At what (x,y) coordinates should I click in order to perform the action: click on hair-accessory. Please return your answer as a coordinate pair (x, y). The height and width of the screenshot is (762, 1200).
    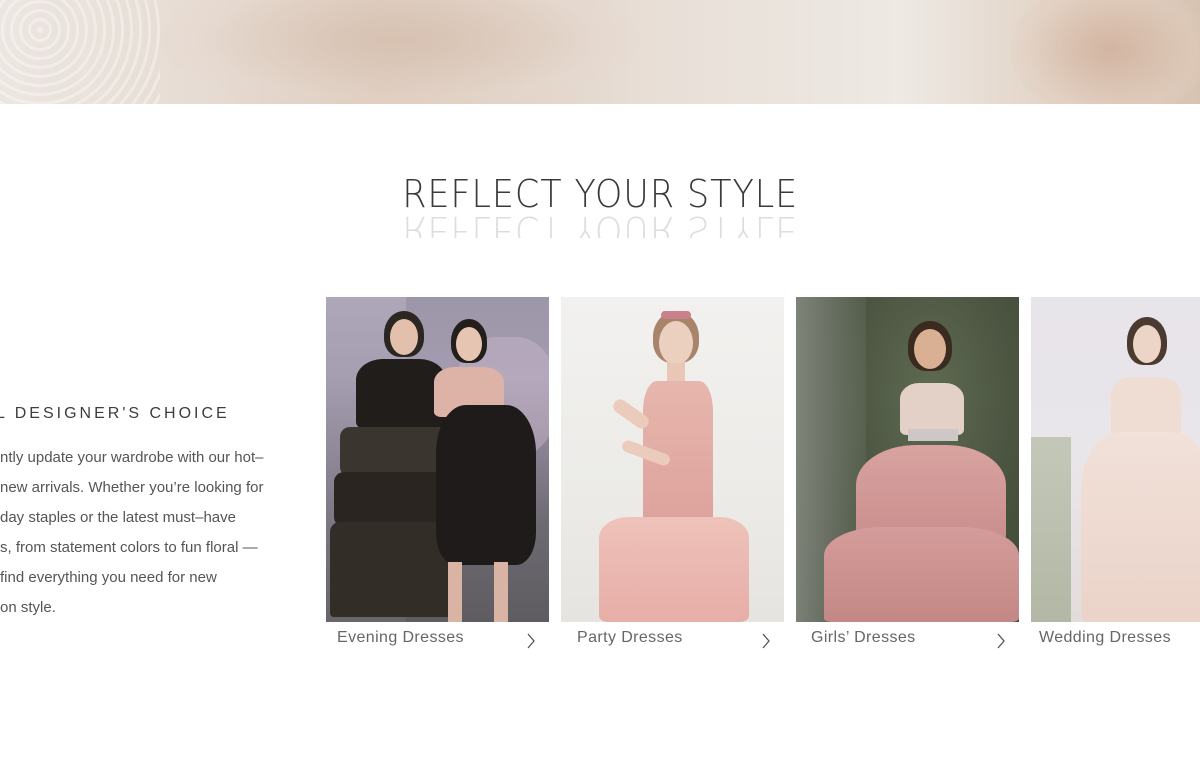
    Looking at the image, I should click on (676, 315).